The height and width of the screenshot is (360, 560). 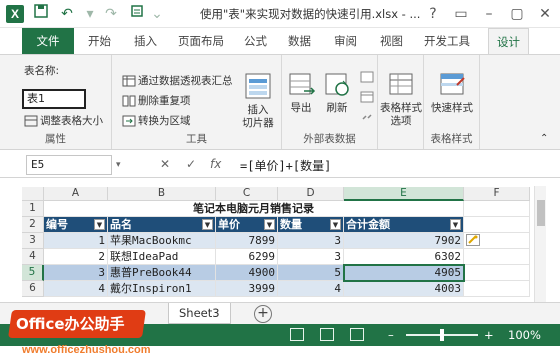 I want to click on ribbon-display-button: ▭, so click(x=461, y=14).